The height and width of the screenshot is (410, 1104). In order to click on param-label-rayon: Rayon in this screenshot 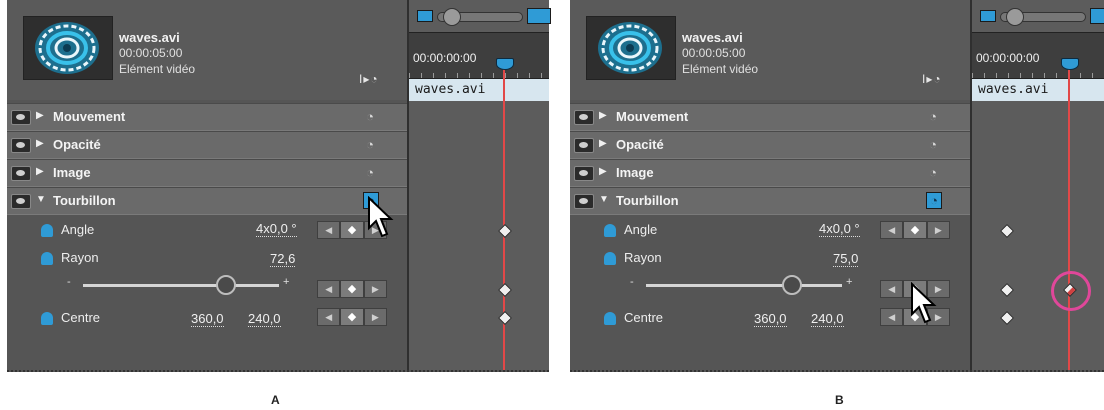, I will do `click(643, 257)`.